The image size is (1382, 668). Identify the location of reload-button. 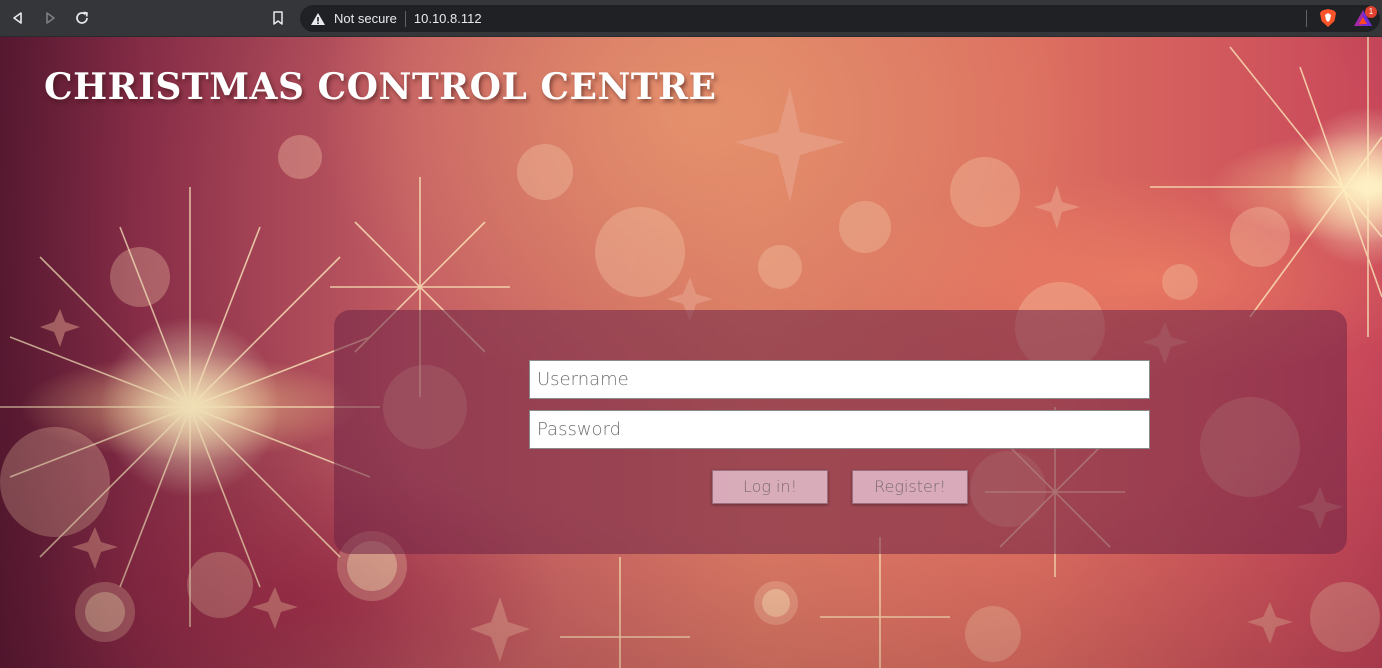
(82, 18).